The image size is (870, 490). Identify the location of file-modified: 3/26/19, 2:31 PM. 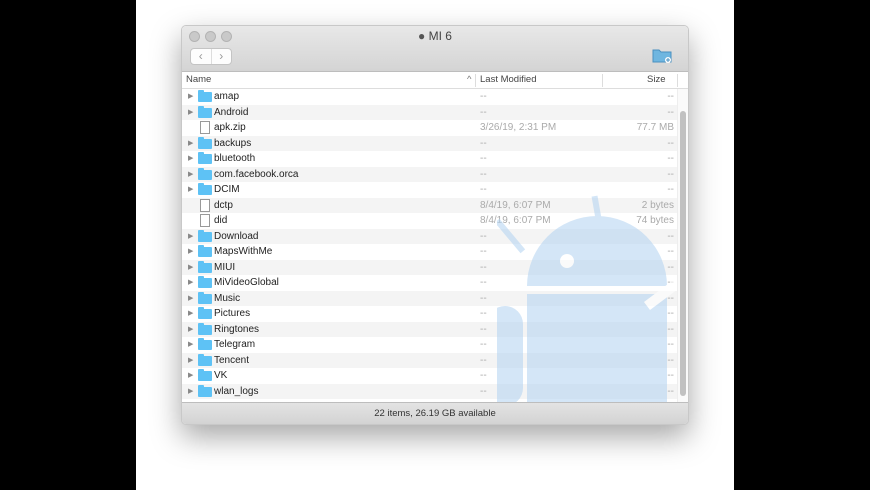
(518, 127).